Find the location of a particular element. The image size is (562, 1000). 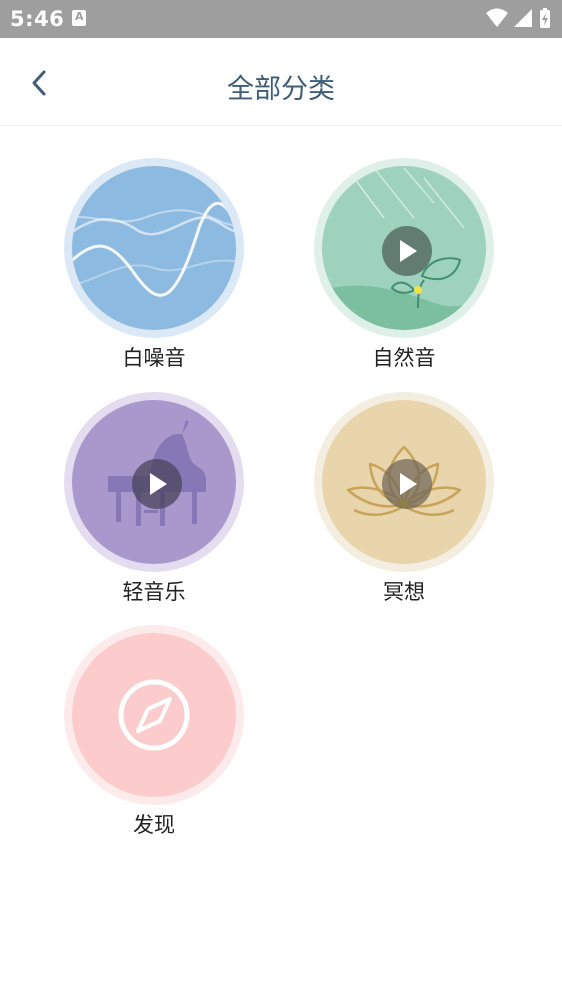

category-label: 冥想 is located at coordinates (404, 592).